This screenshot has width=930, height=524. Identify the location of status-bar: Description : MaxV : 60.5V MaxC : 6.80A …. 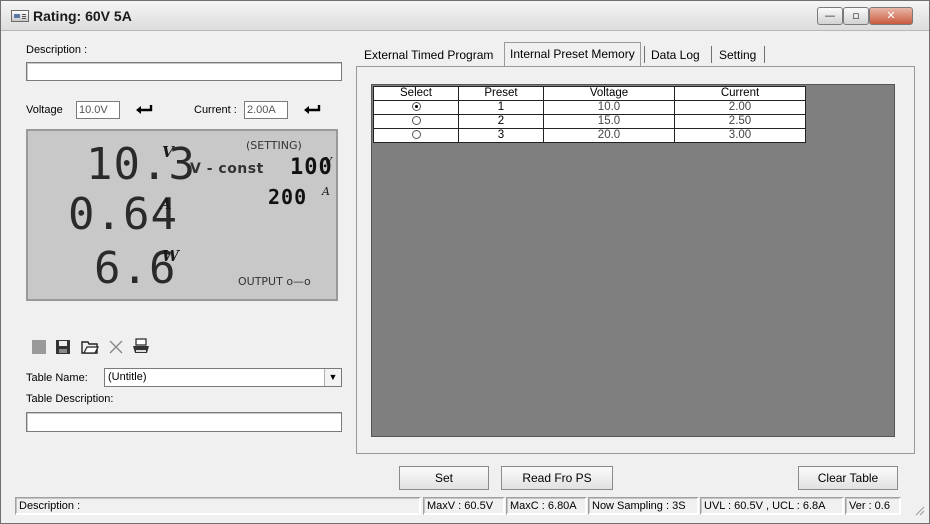
(465, 506).